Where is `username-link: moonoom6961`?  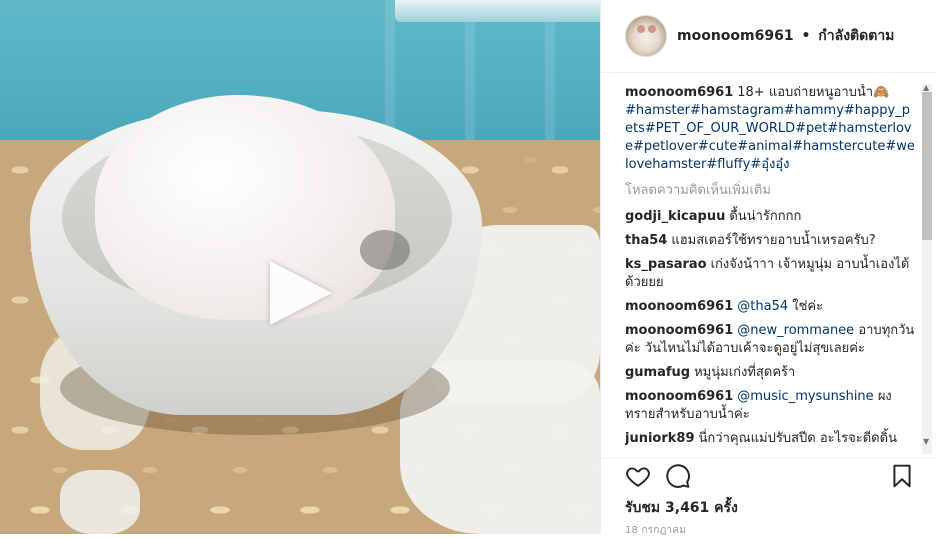 username-link: moonoom6961 is located at coordinates (735, 36).